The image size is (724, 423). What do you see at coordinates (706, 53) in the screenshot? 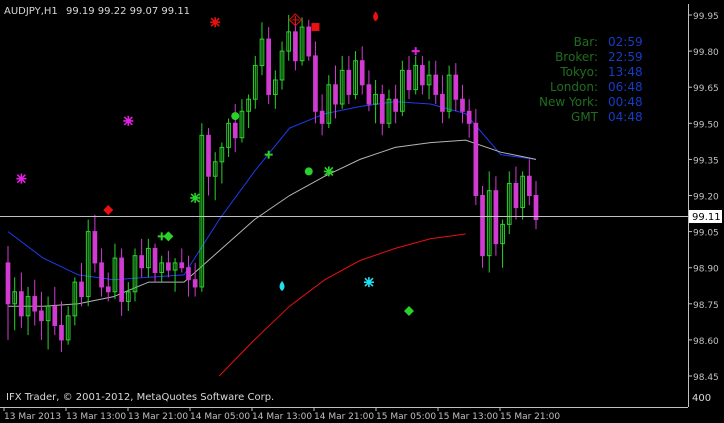
I see `price-tick-label: 99.80` at bounding box center [706, 53].